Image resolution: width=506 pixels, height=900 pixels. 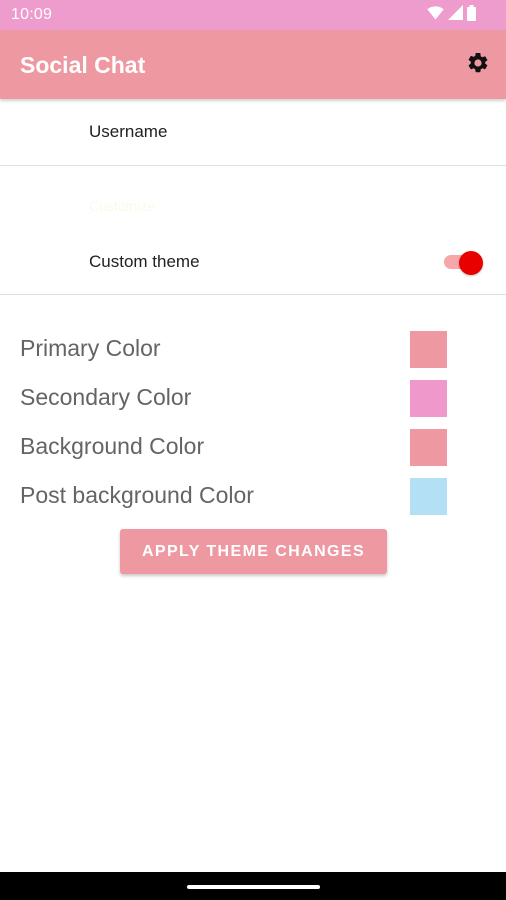 I want to click on status-time: 10:09, so click(x=32, y=14).